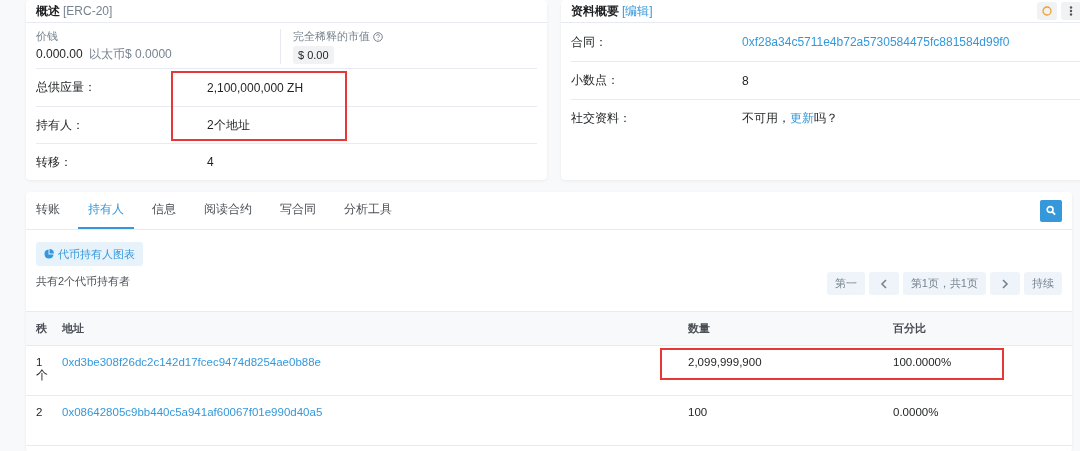 The height and width of the screenshot is (451, 1080). I want to click on social-profile-text: 不可用，更新吗？, so click(790, 118).